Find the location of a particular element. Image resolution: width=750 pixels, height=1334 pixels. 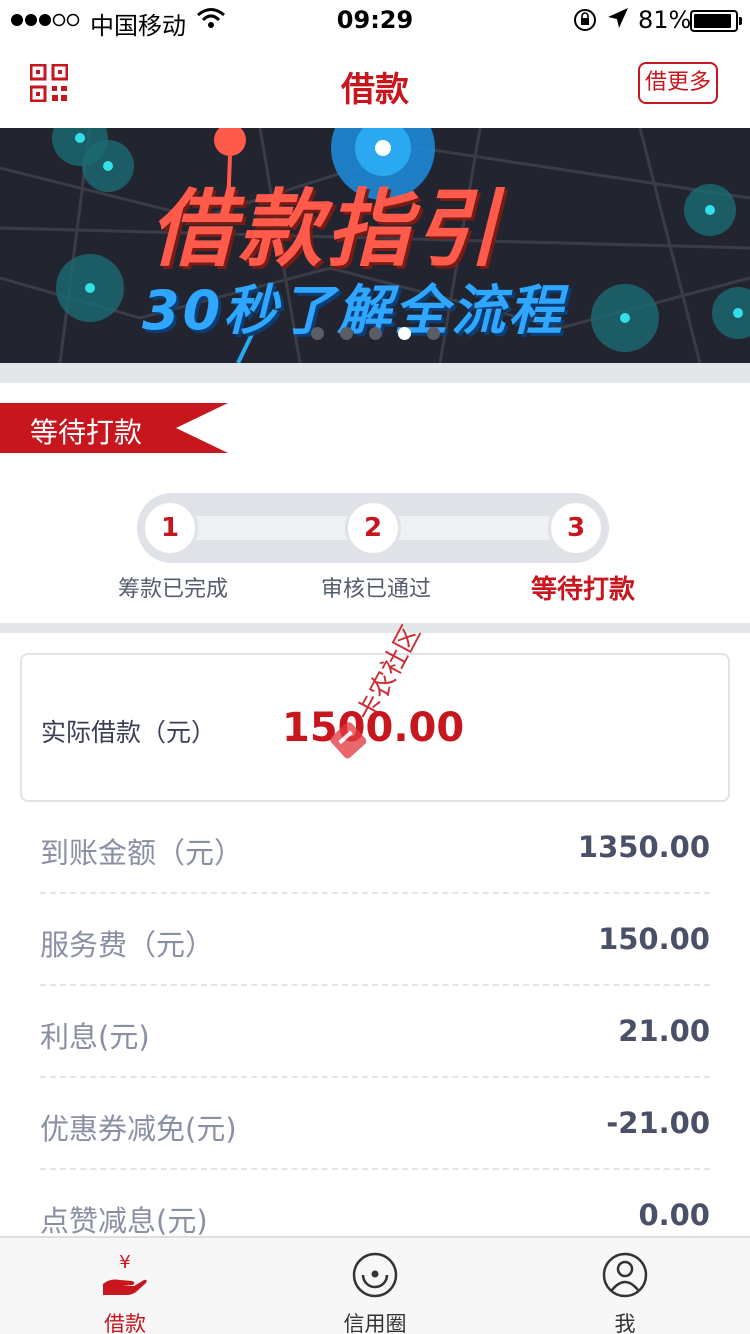

detail-value: 21.00 is located at coordinates (664, 1031).